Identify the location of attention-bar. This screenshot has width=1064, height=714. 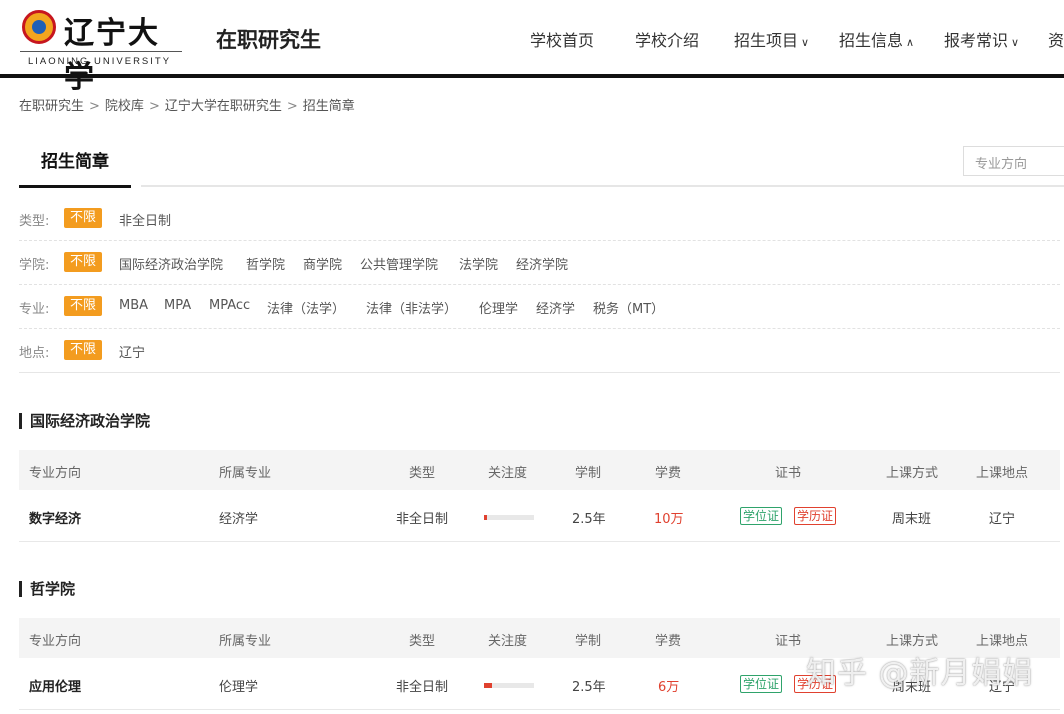
(509, 685).